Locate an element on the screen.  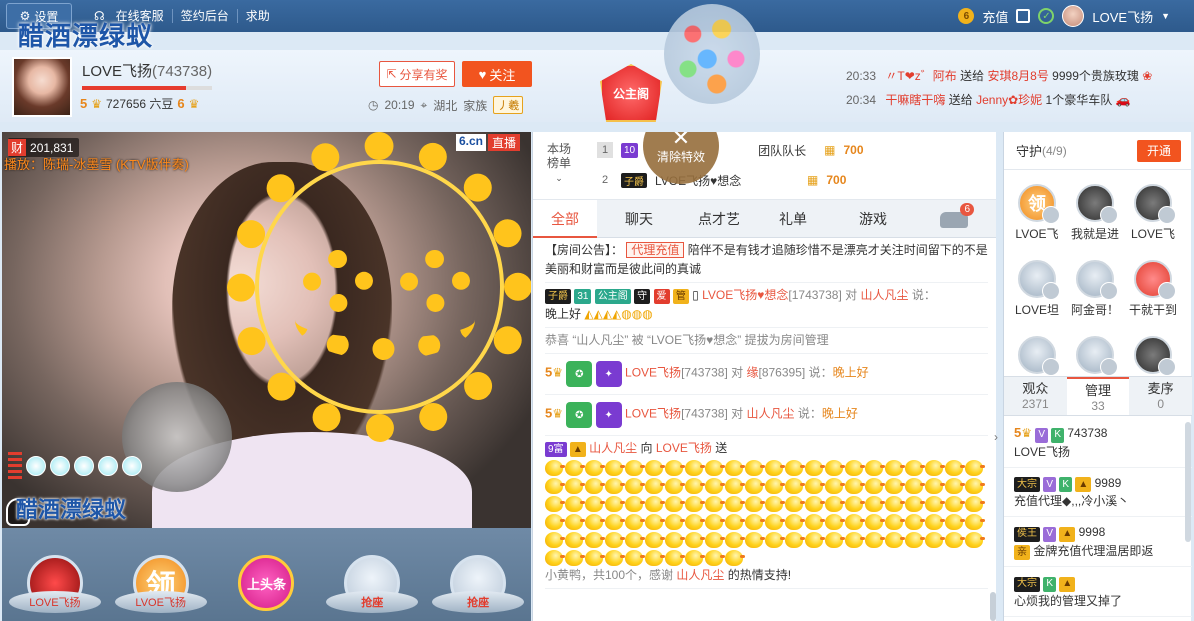
seat-1: LOVE飞扬 is located at coordinates (54, 573).